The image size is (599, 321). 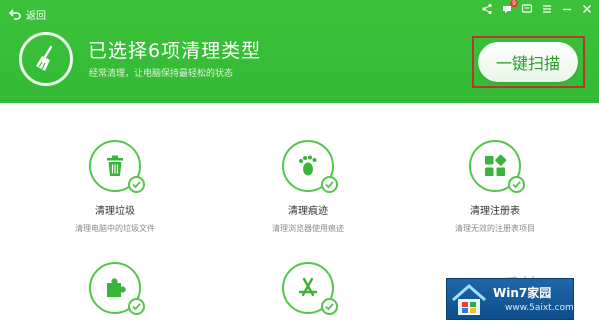 I want to click on menu-icon, so click(x=547, y=9).